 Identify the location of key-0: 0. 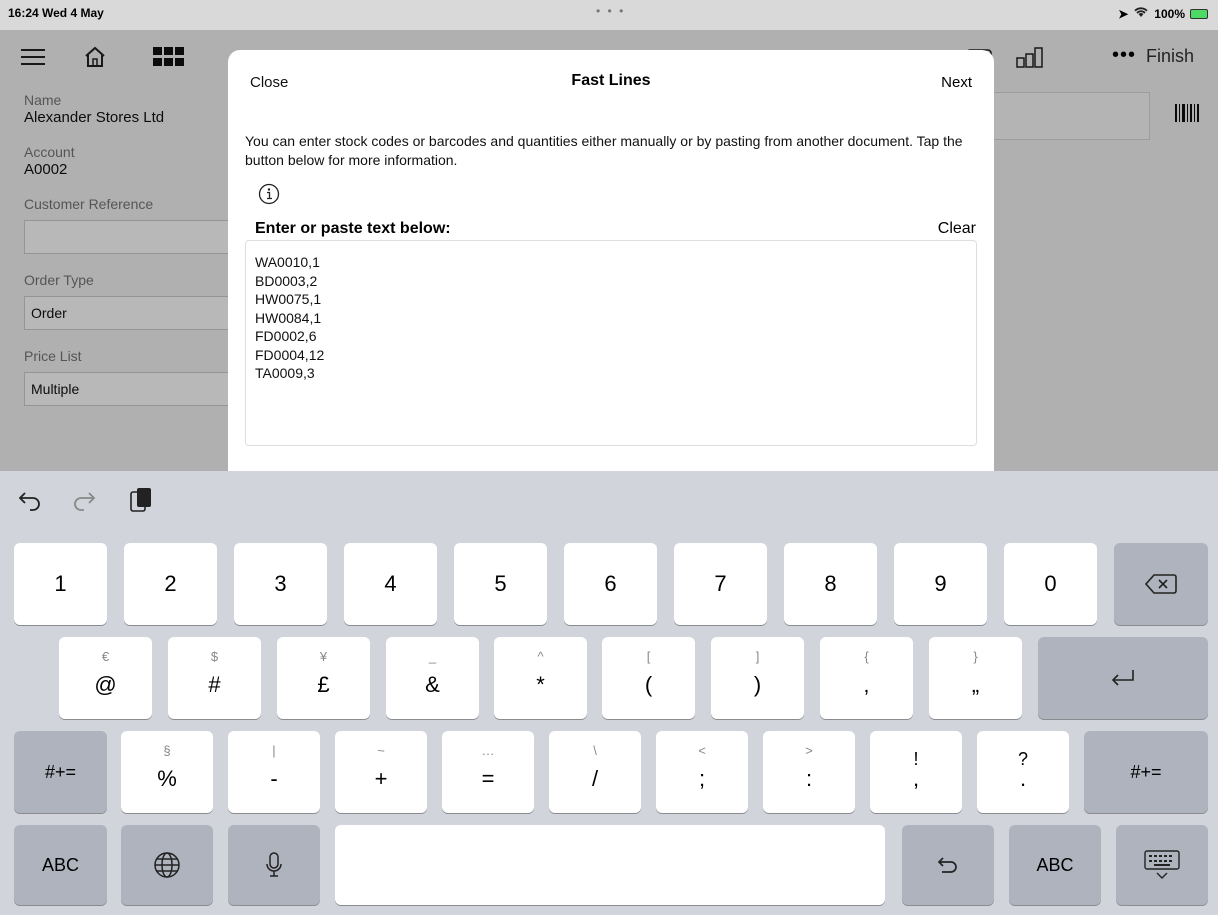
(1050, 584).